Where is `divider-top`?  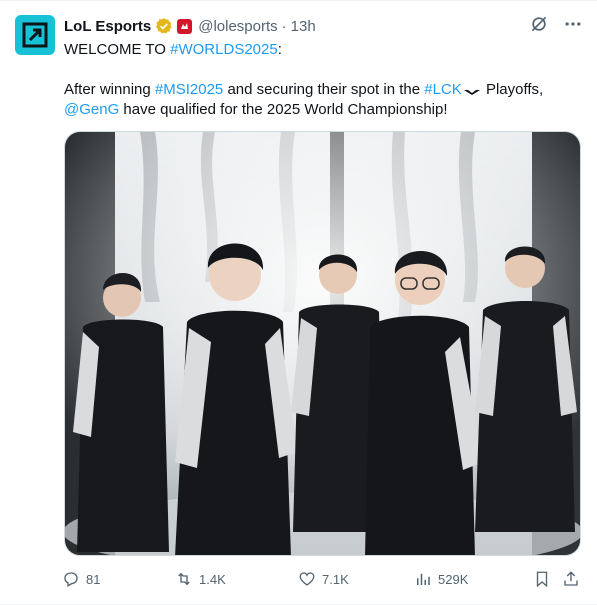 divider-top is located at coordinates (298, 0).